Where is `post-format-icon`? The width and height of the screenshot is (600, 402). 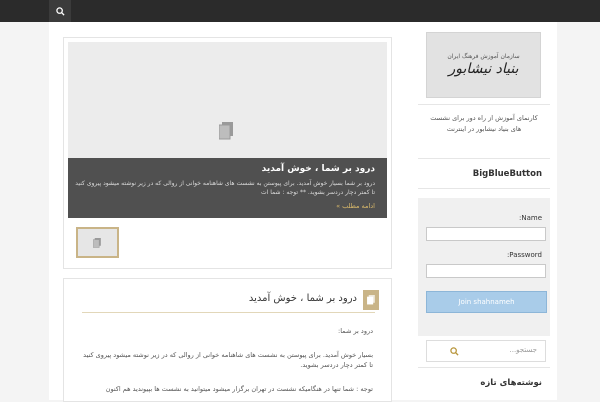 post-format-icon is located at coordinates (371, 300).